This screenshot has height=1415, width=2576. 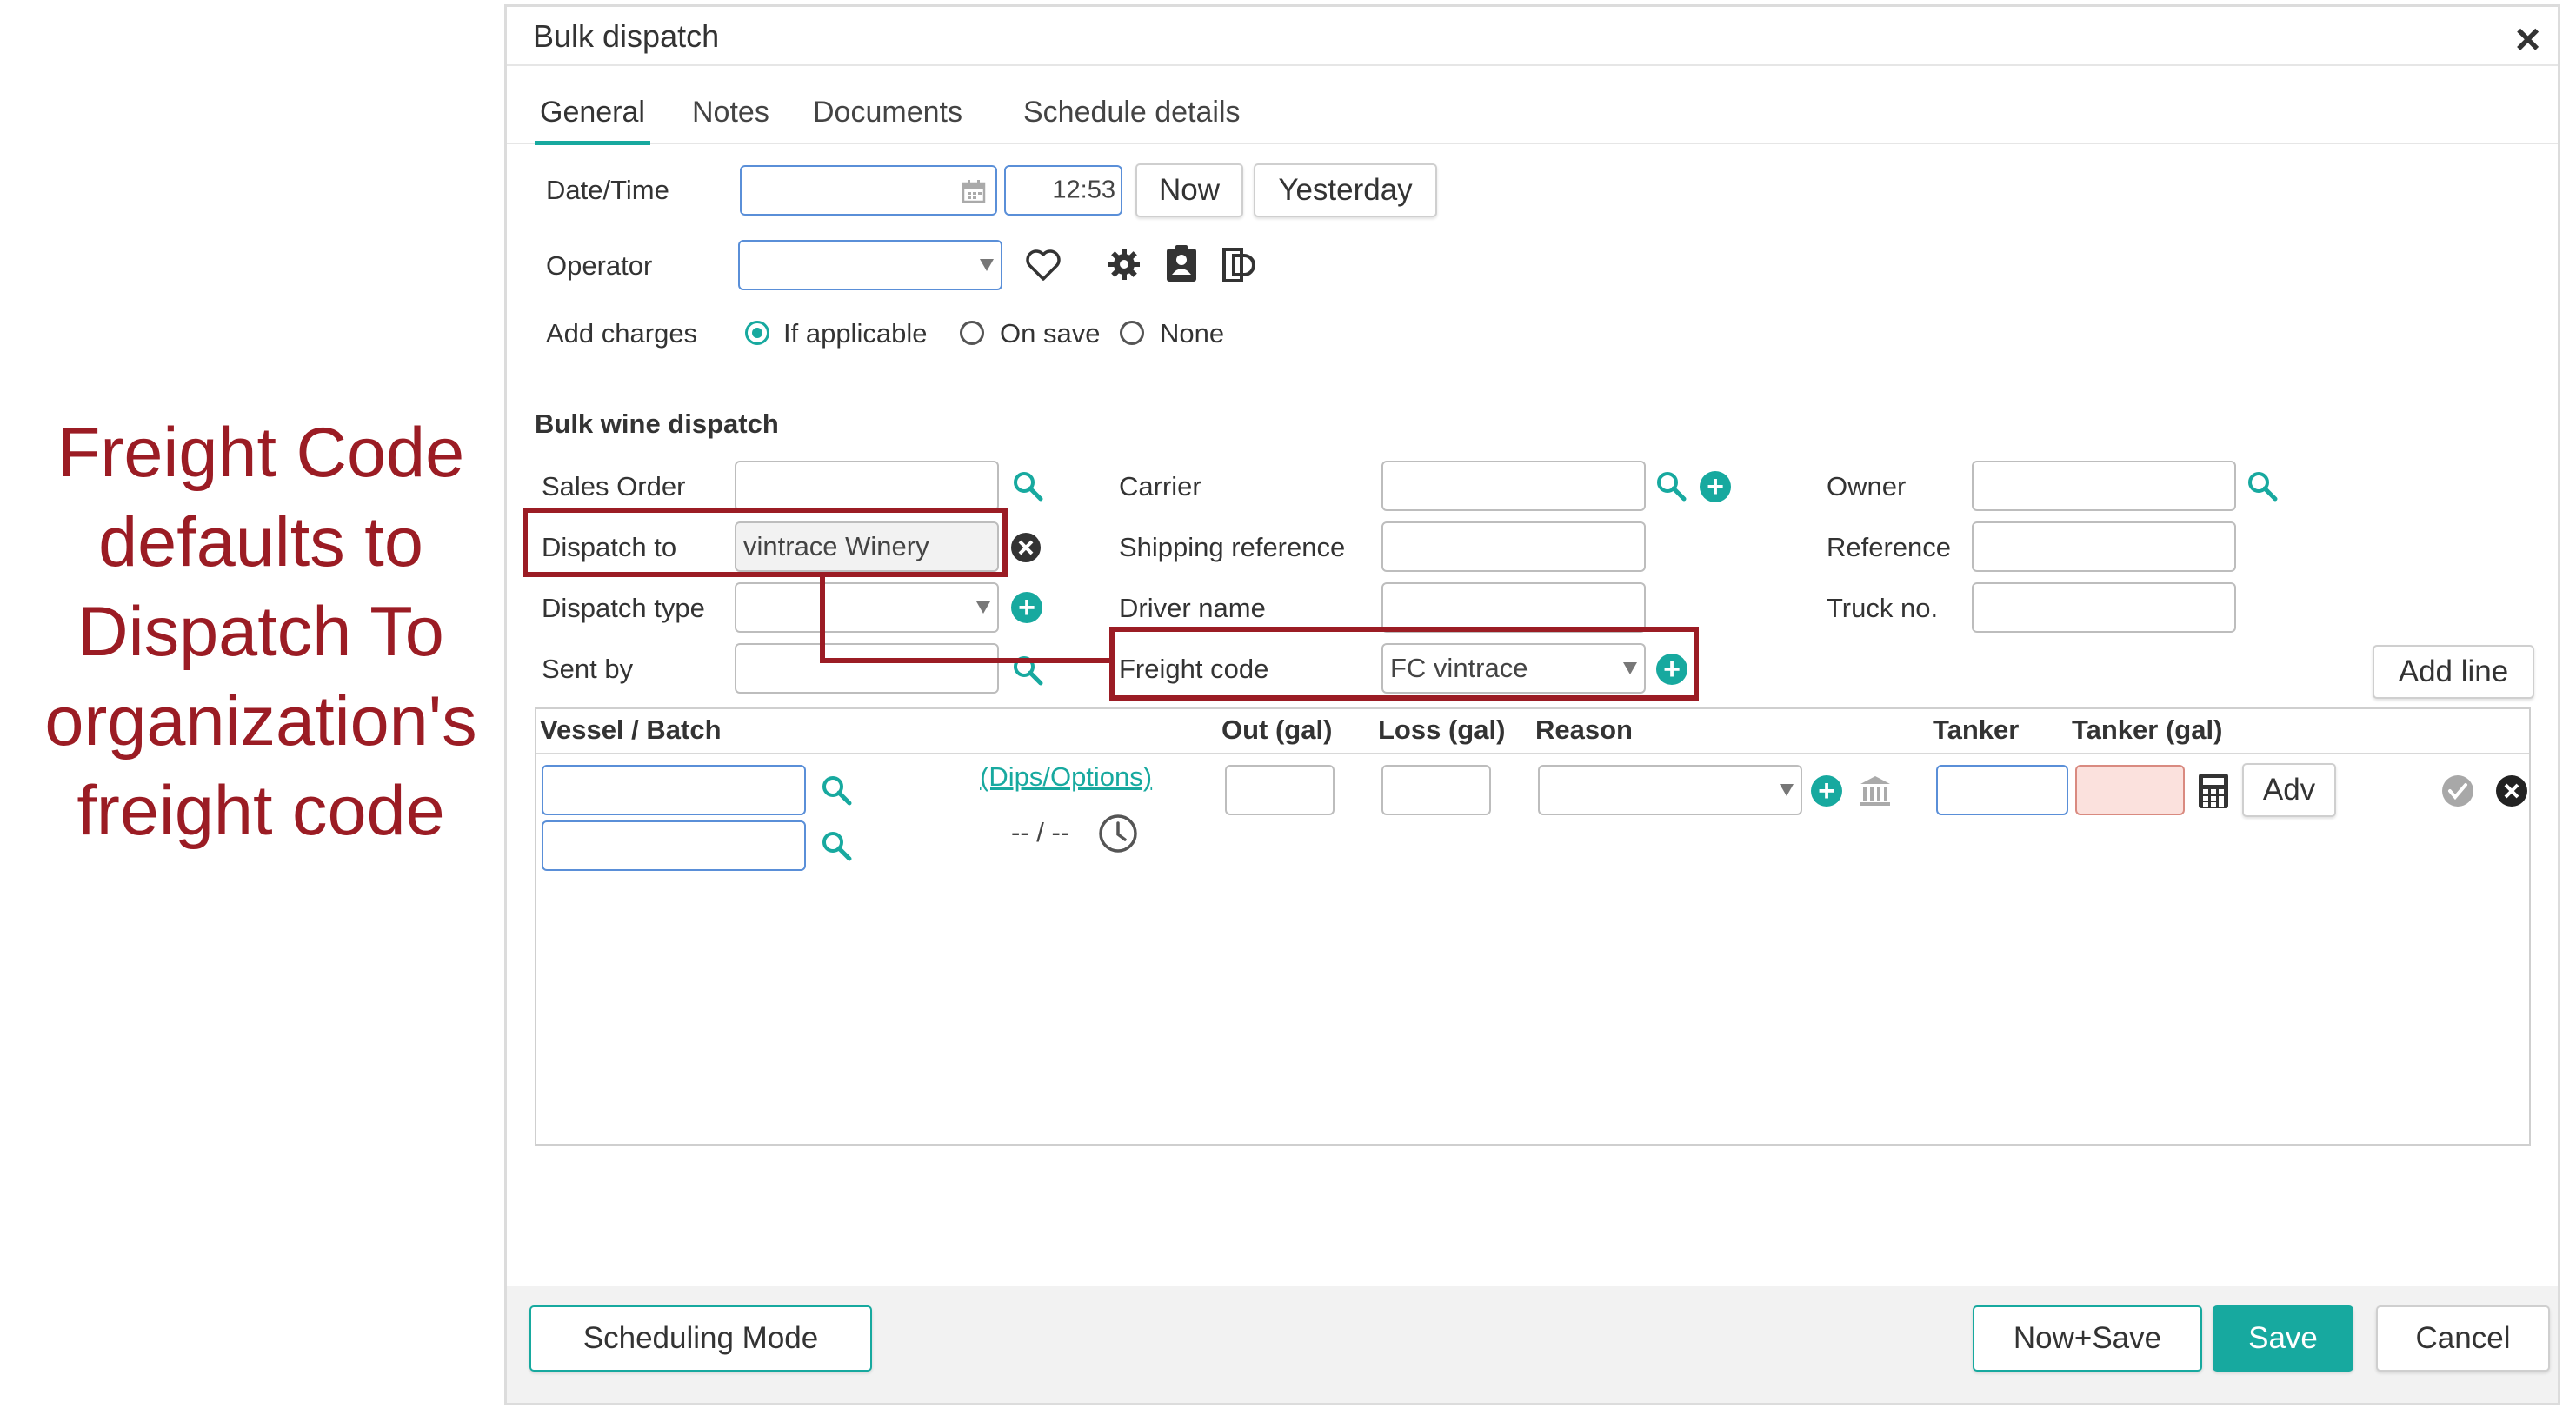 I want to click on add-charges-label: Add charges, so click(x=622, y=334).